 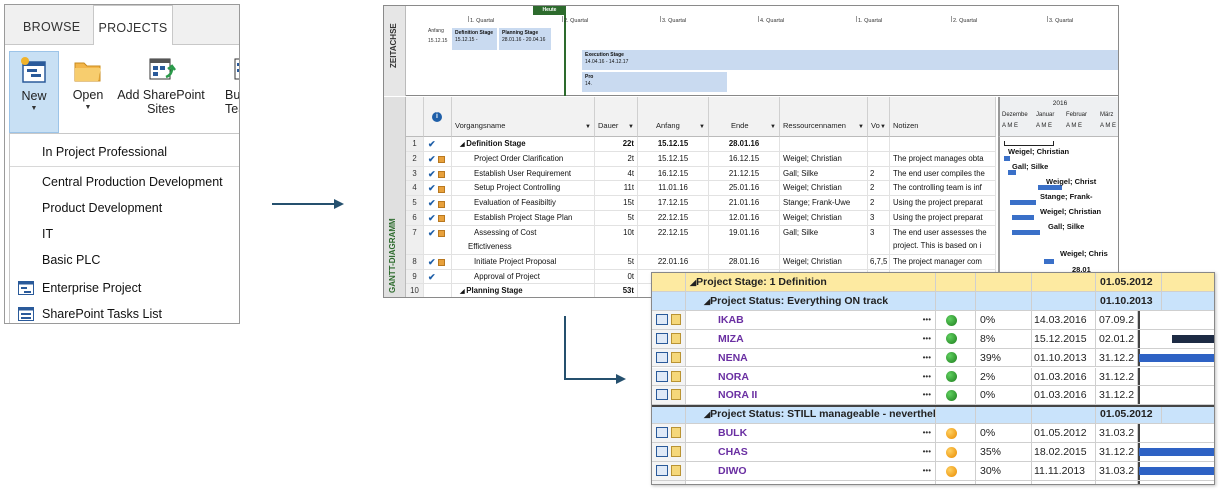 I want to click on column-header-end: Ende ▼, so click(x=744, y=117).